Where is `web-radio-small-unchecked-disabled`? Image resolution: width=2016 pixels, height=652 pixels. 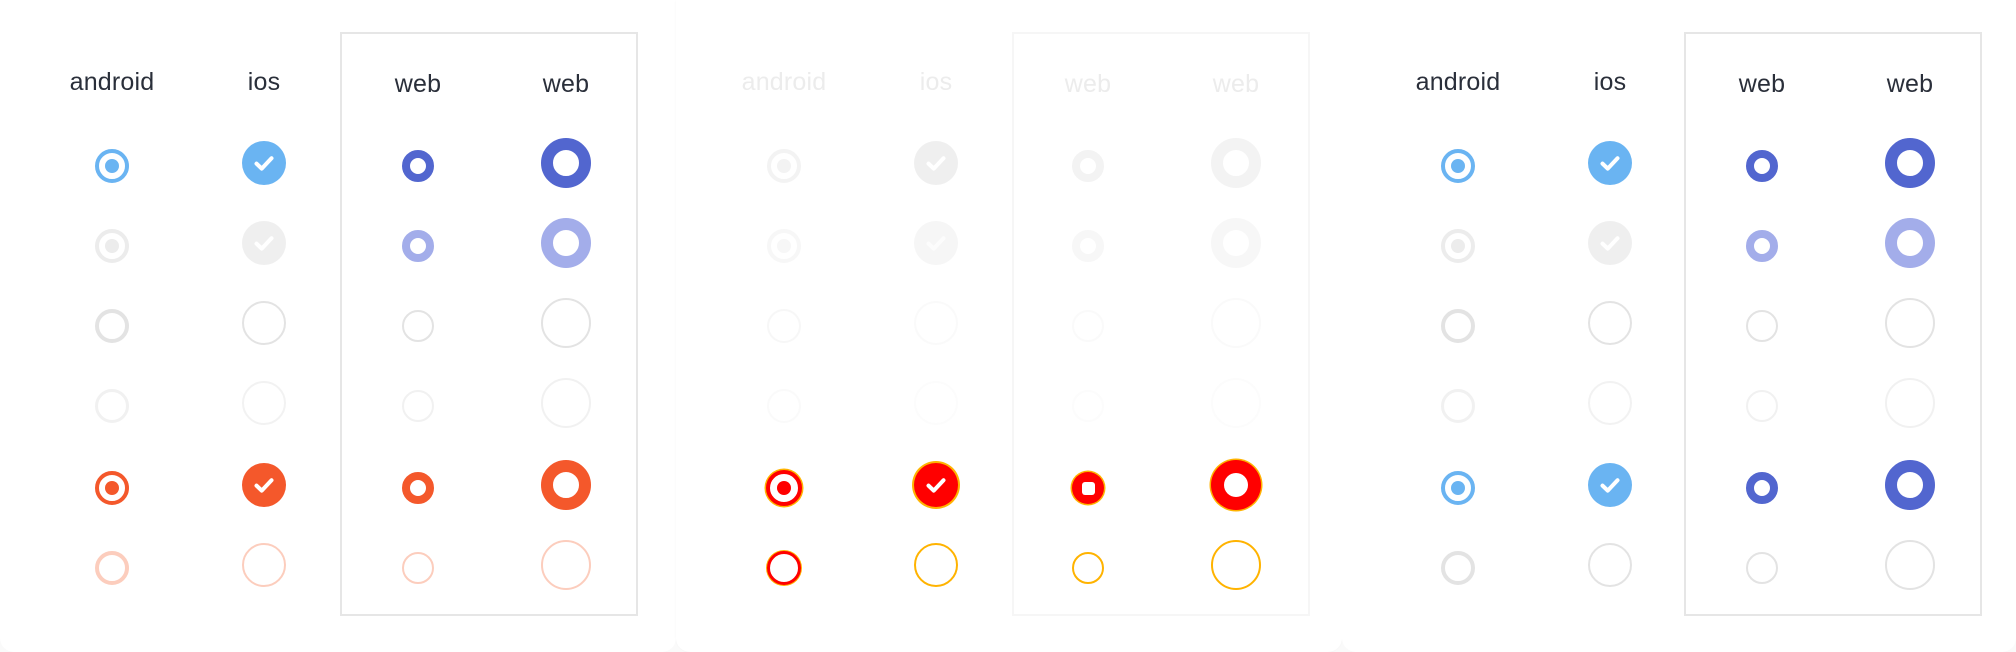
web-radio-small-unchecked-disabled is located at coordinates (1088, 406).